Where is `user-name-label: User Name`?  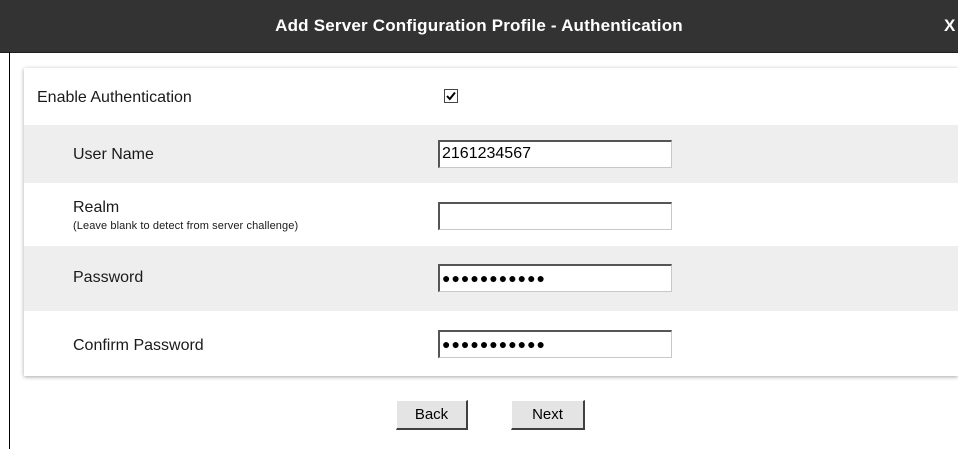 user-name-label: User Name is located at coordinates (113, 154).